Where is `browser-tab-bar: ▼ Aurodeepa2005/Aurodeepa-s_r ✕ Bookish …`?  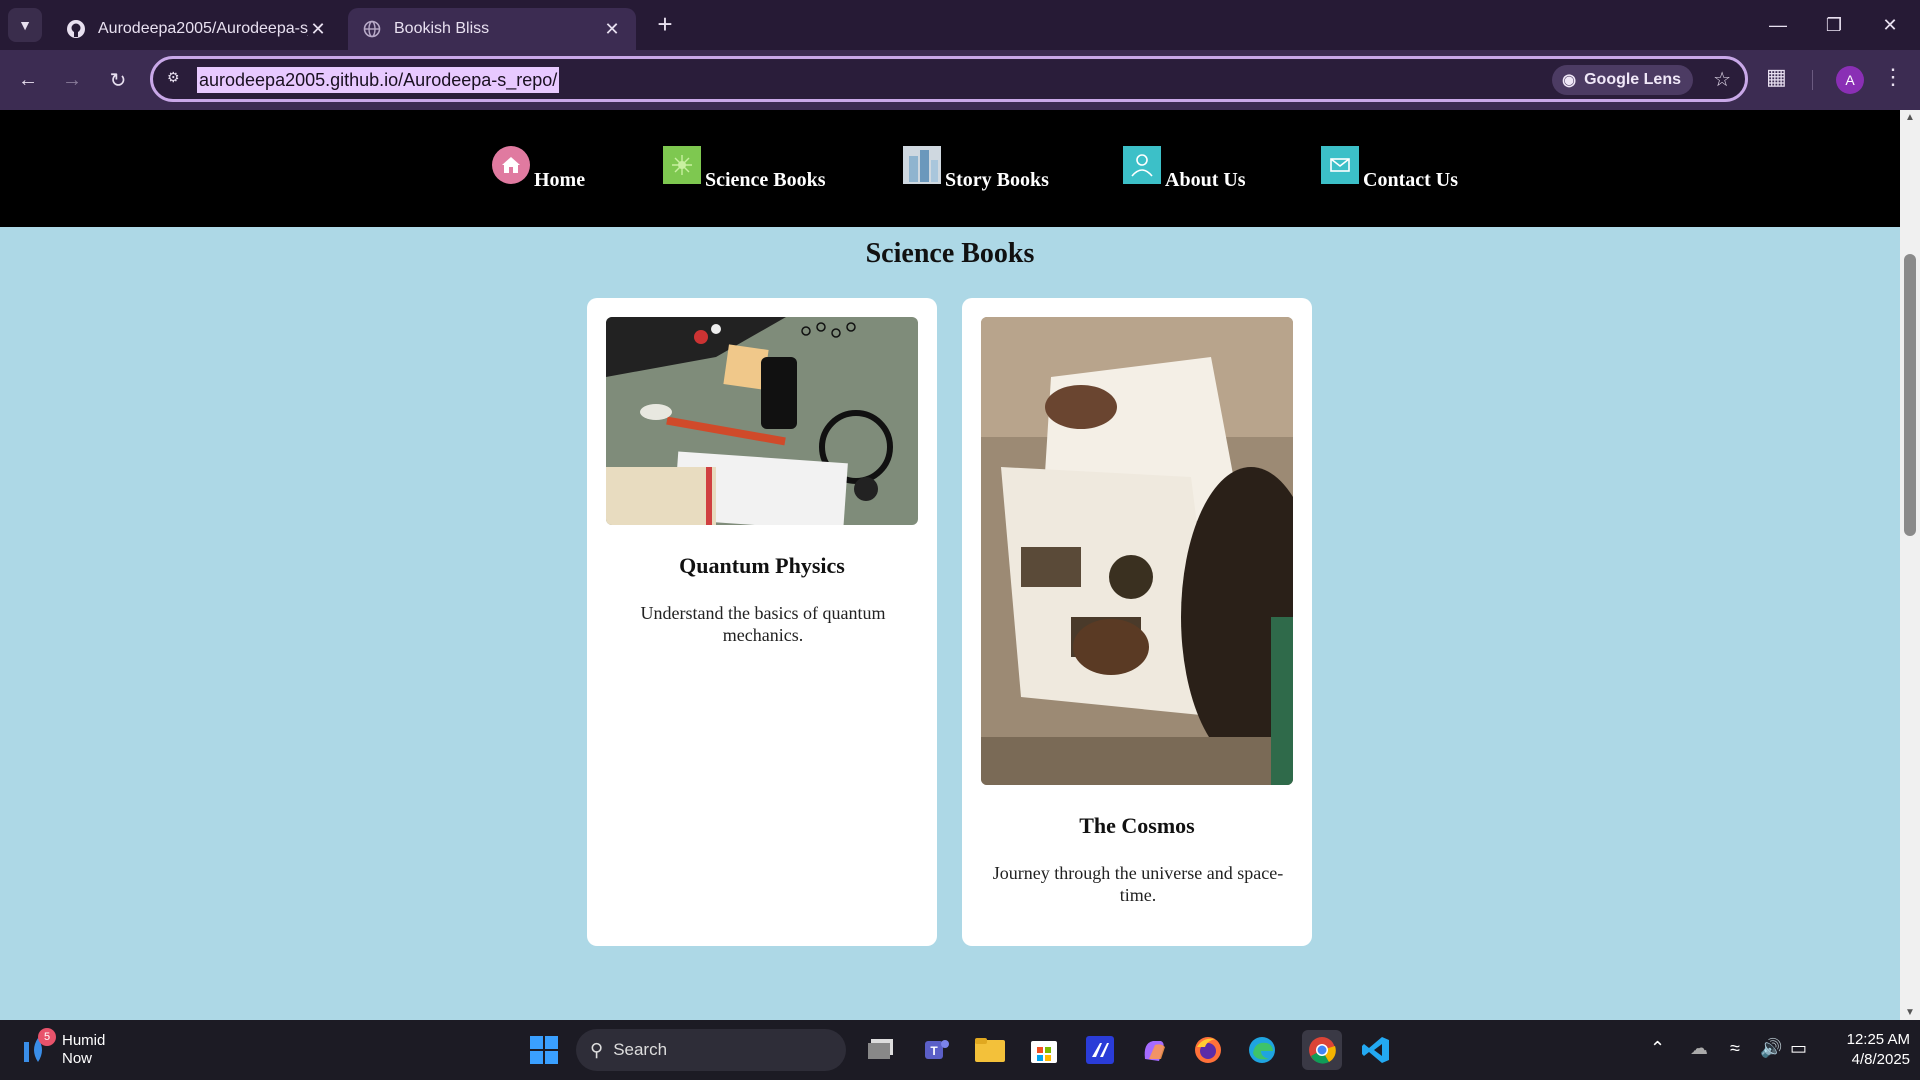
browser-tab-bar: ▼ Aurodeepa2005/Aurodeepa-s_r ✕ Bookish … is located at coordinates (960, 25).